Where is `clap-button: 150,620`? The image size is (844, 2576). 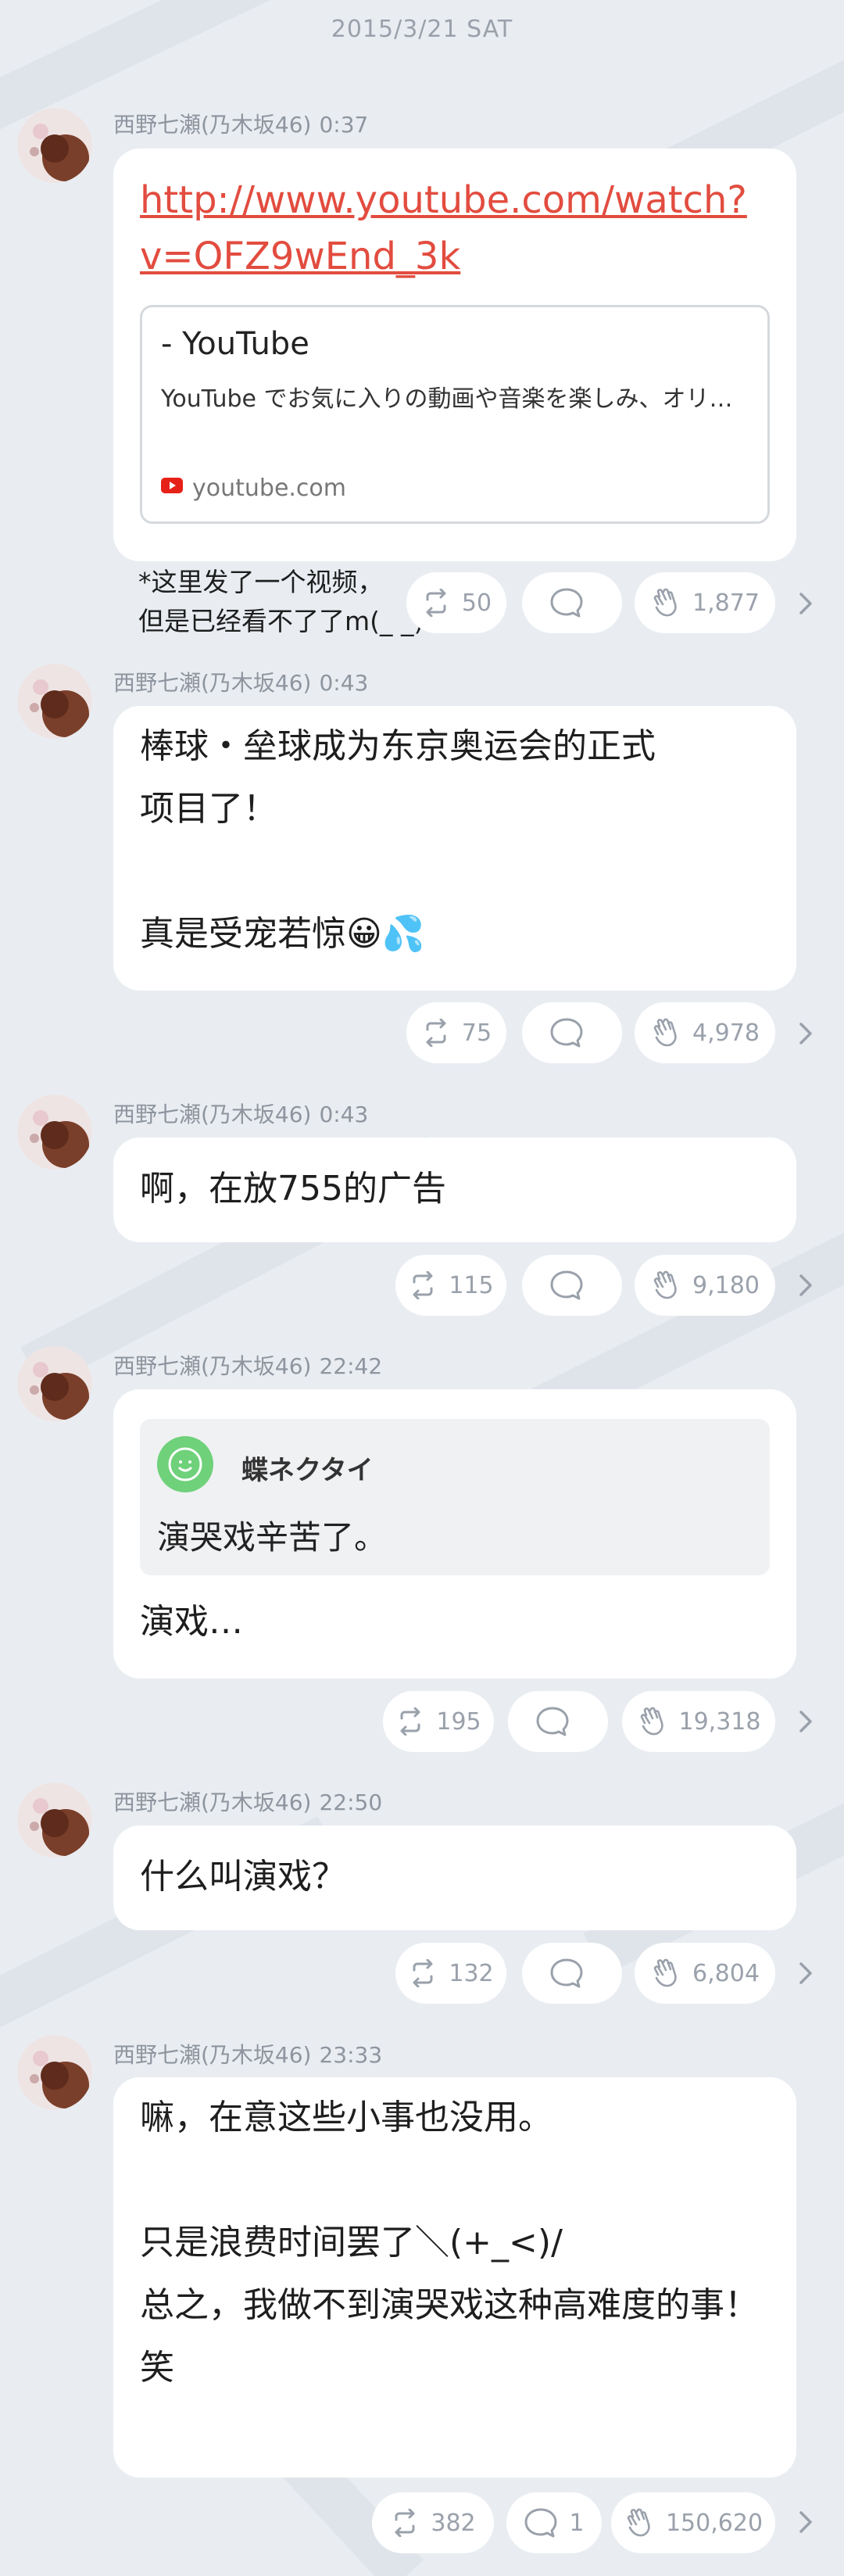 clap-button: 150,620 is located at coordinates (693, 2522).